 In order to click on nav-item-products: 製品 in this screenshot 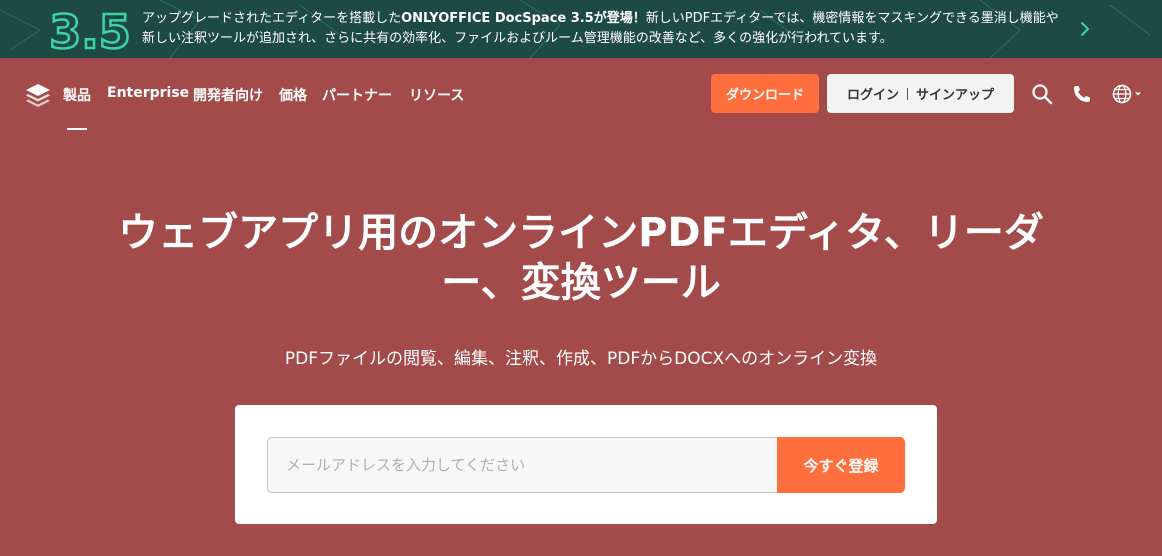, I will do `click(77, 95)`.